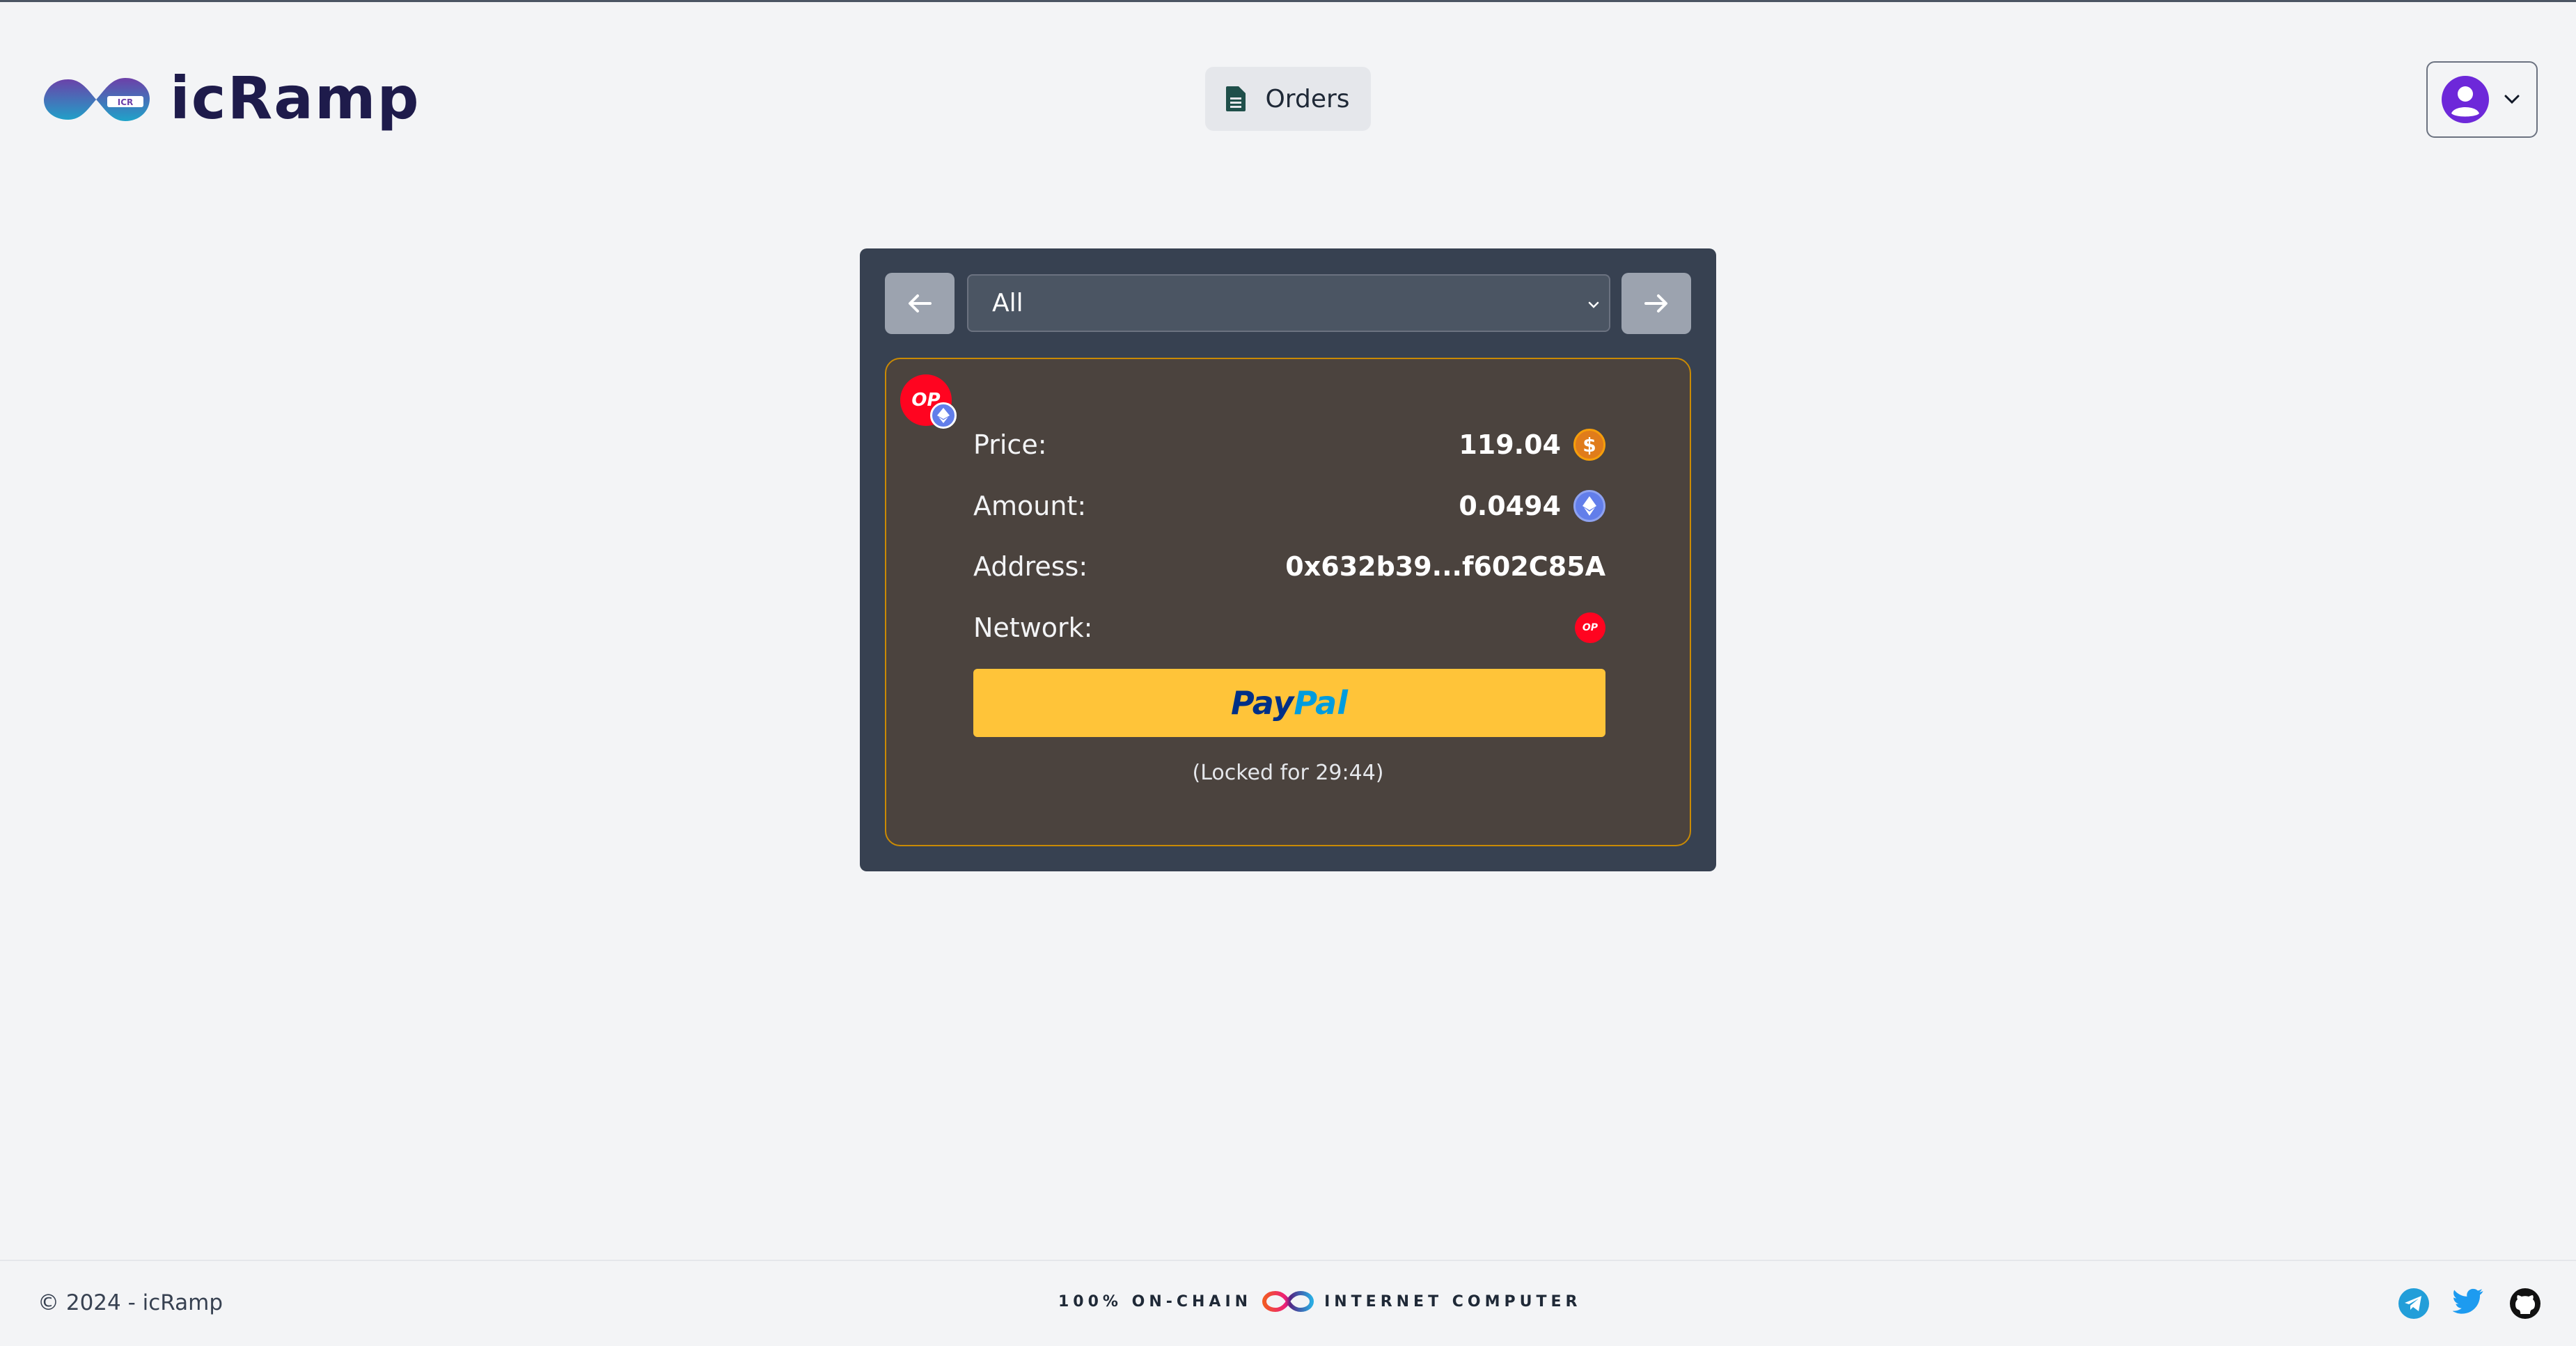  Describe the element at coordinates (1030, 566) in the screenshot. I see `address-label: Address:` at that location.